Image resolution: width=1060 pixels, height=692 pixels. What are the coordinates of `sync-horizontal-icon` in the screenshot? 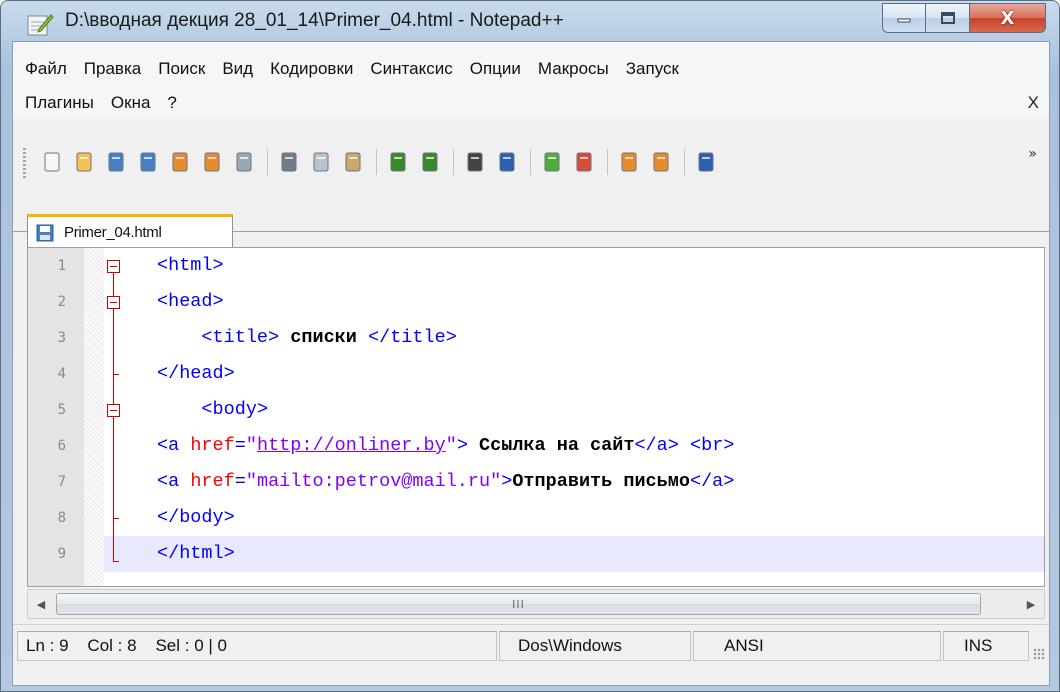 It's located at (661, 162).